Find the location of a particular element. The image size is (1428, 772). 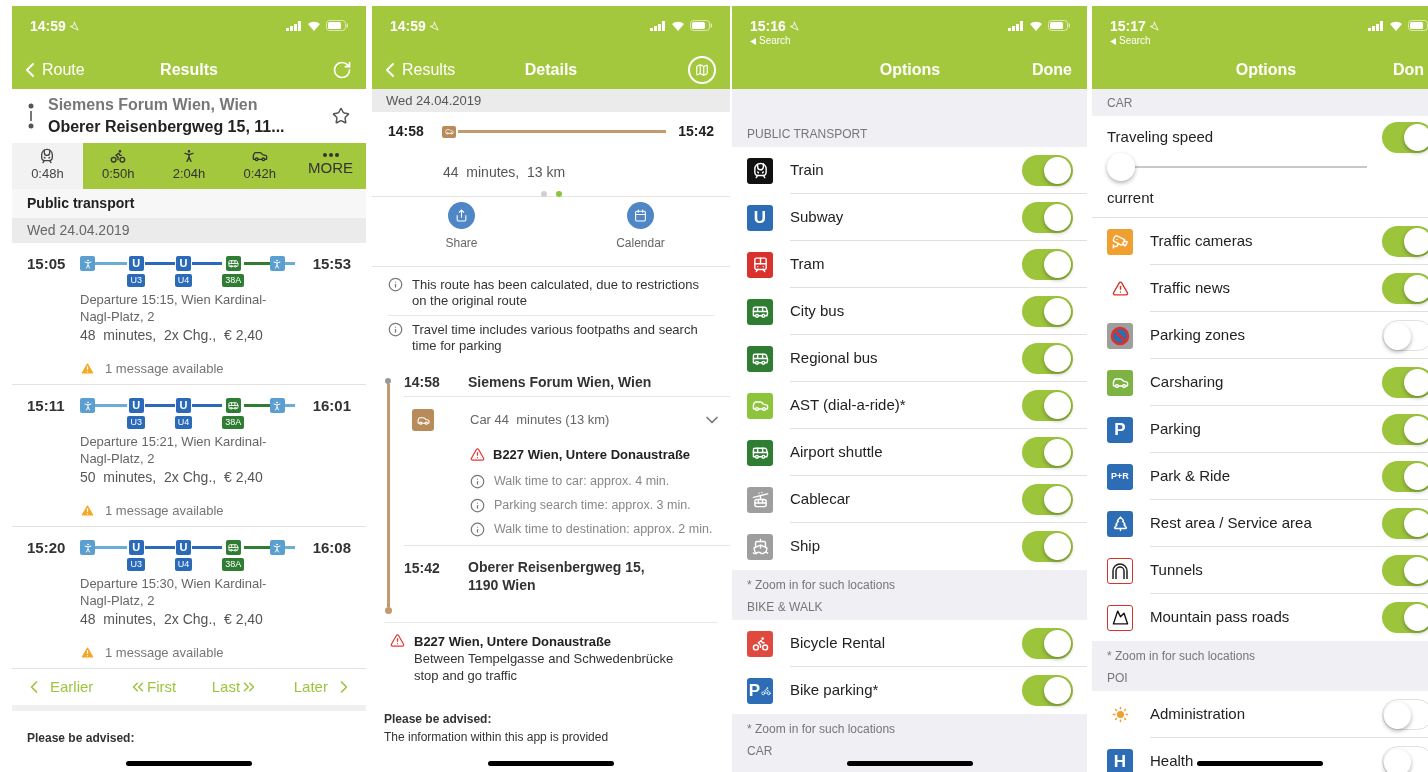

departure-info: Departure 15:21, Wien Kardinal-Nagl-Platz, 2 is located at coordinates (174, 450).